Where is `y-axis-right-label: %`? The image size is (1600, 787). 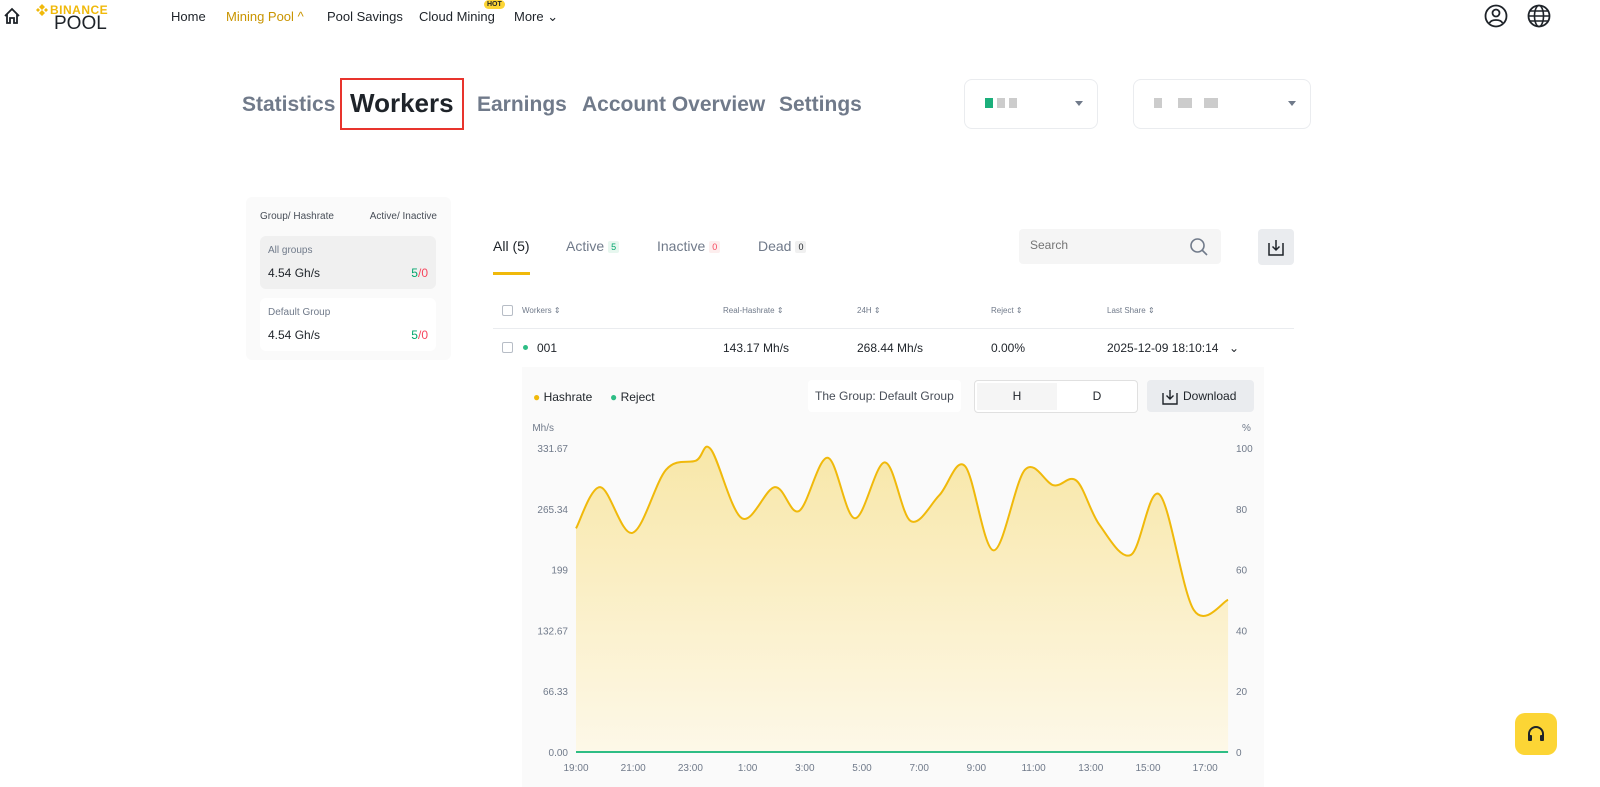
y-axis-right-label: % is located at coordinates (1246, 428).